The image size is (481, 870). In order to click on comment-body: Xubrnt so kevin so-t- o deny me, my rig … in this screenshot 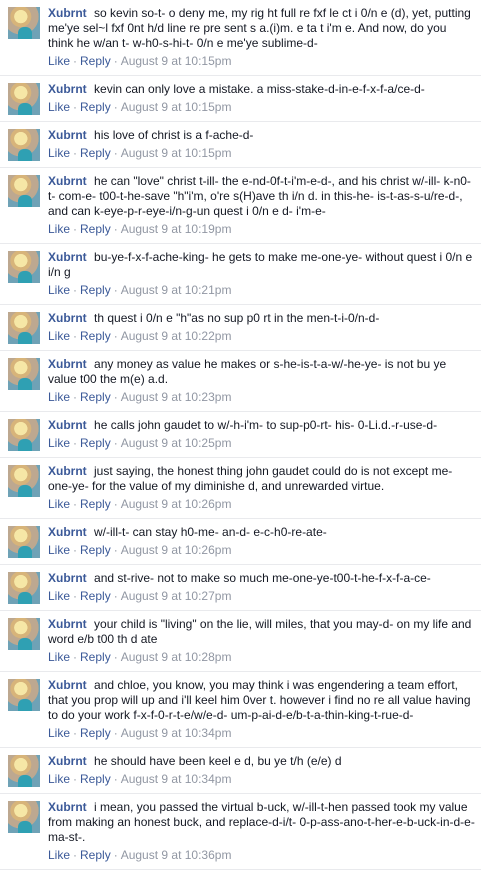, I will do `click(261, 37)`.